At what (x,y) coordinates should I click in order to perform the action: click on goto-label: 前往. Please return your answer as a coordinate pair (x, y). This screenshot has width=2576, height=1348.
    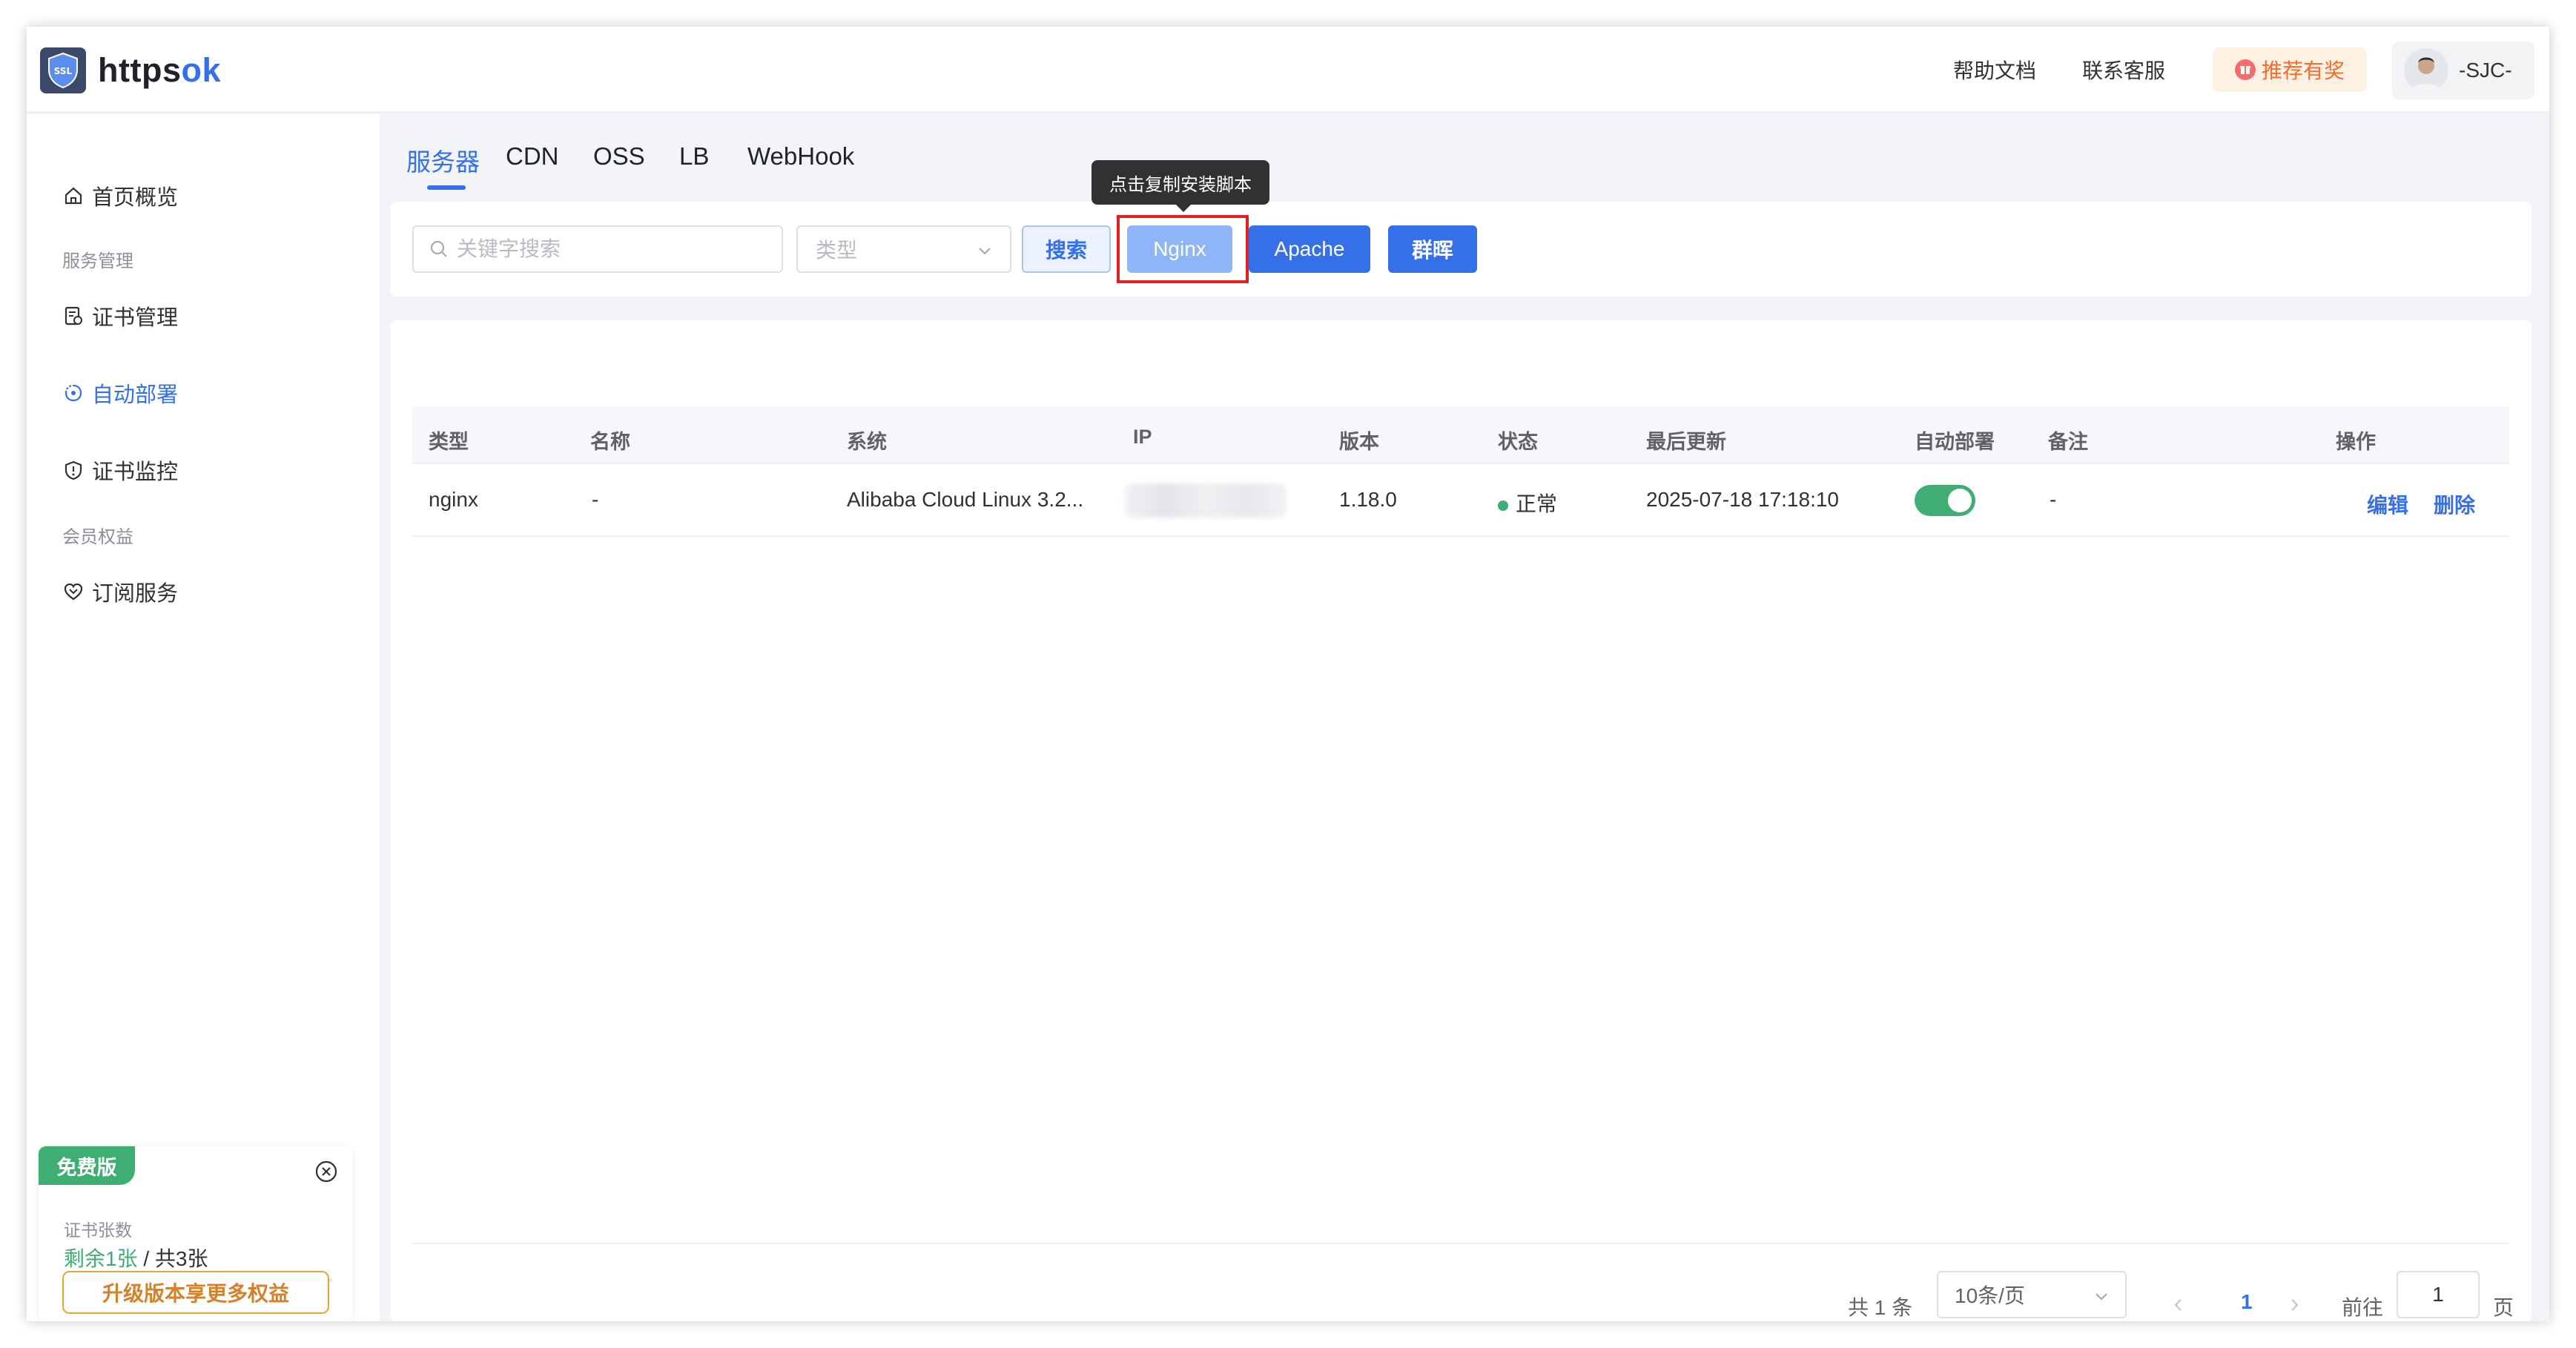
    Looking at the image, I should click on (2363, 1307).